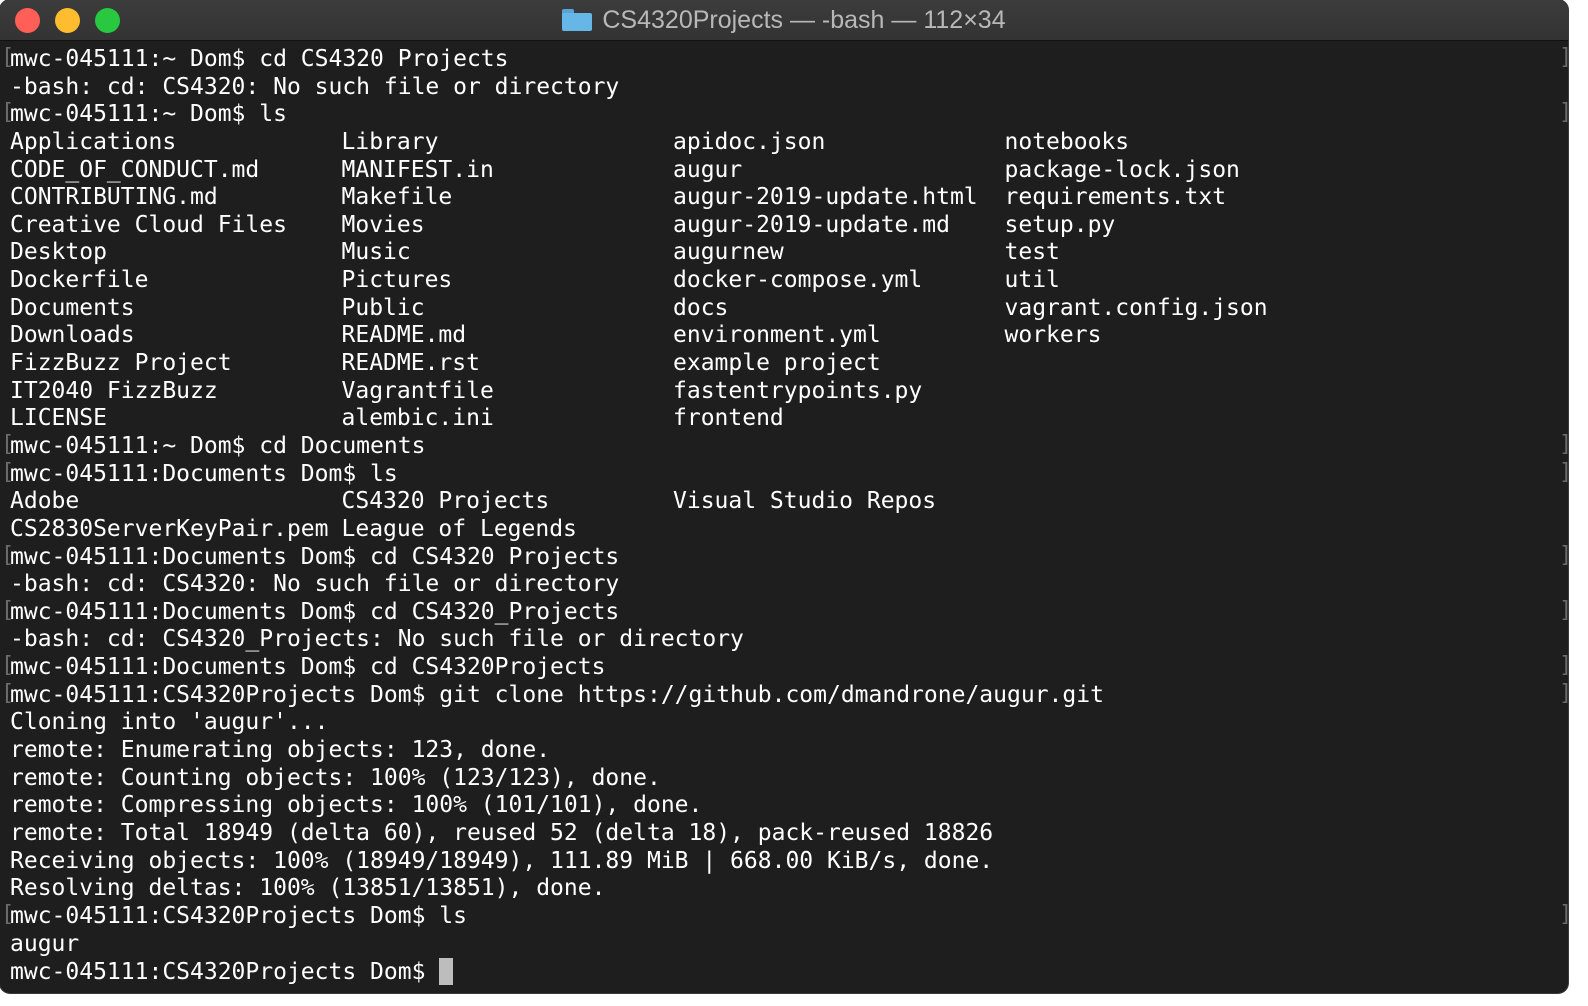 Image resolution: width=1588 pixels, height=1006 pixels. Describe the element at coordinates (58, 252) in the screenshot. I see `ls-entry: Desktop` at that location.